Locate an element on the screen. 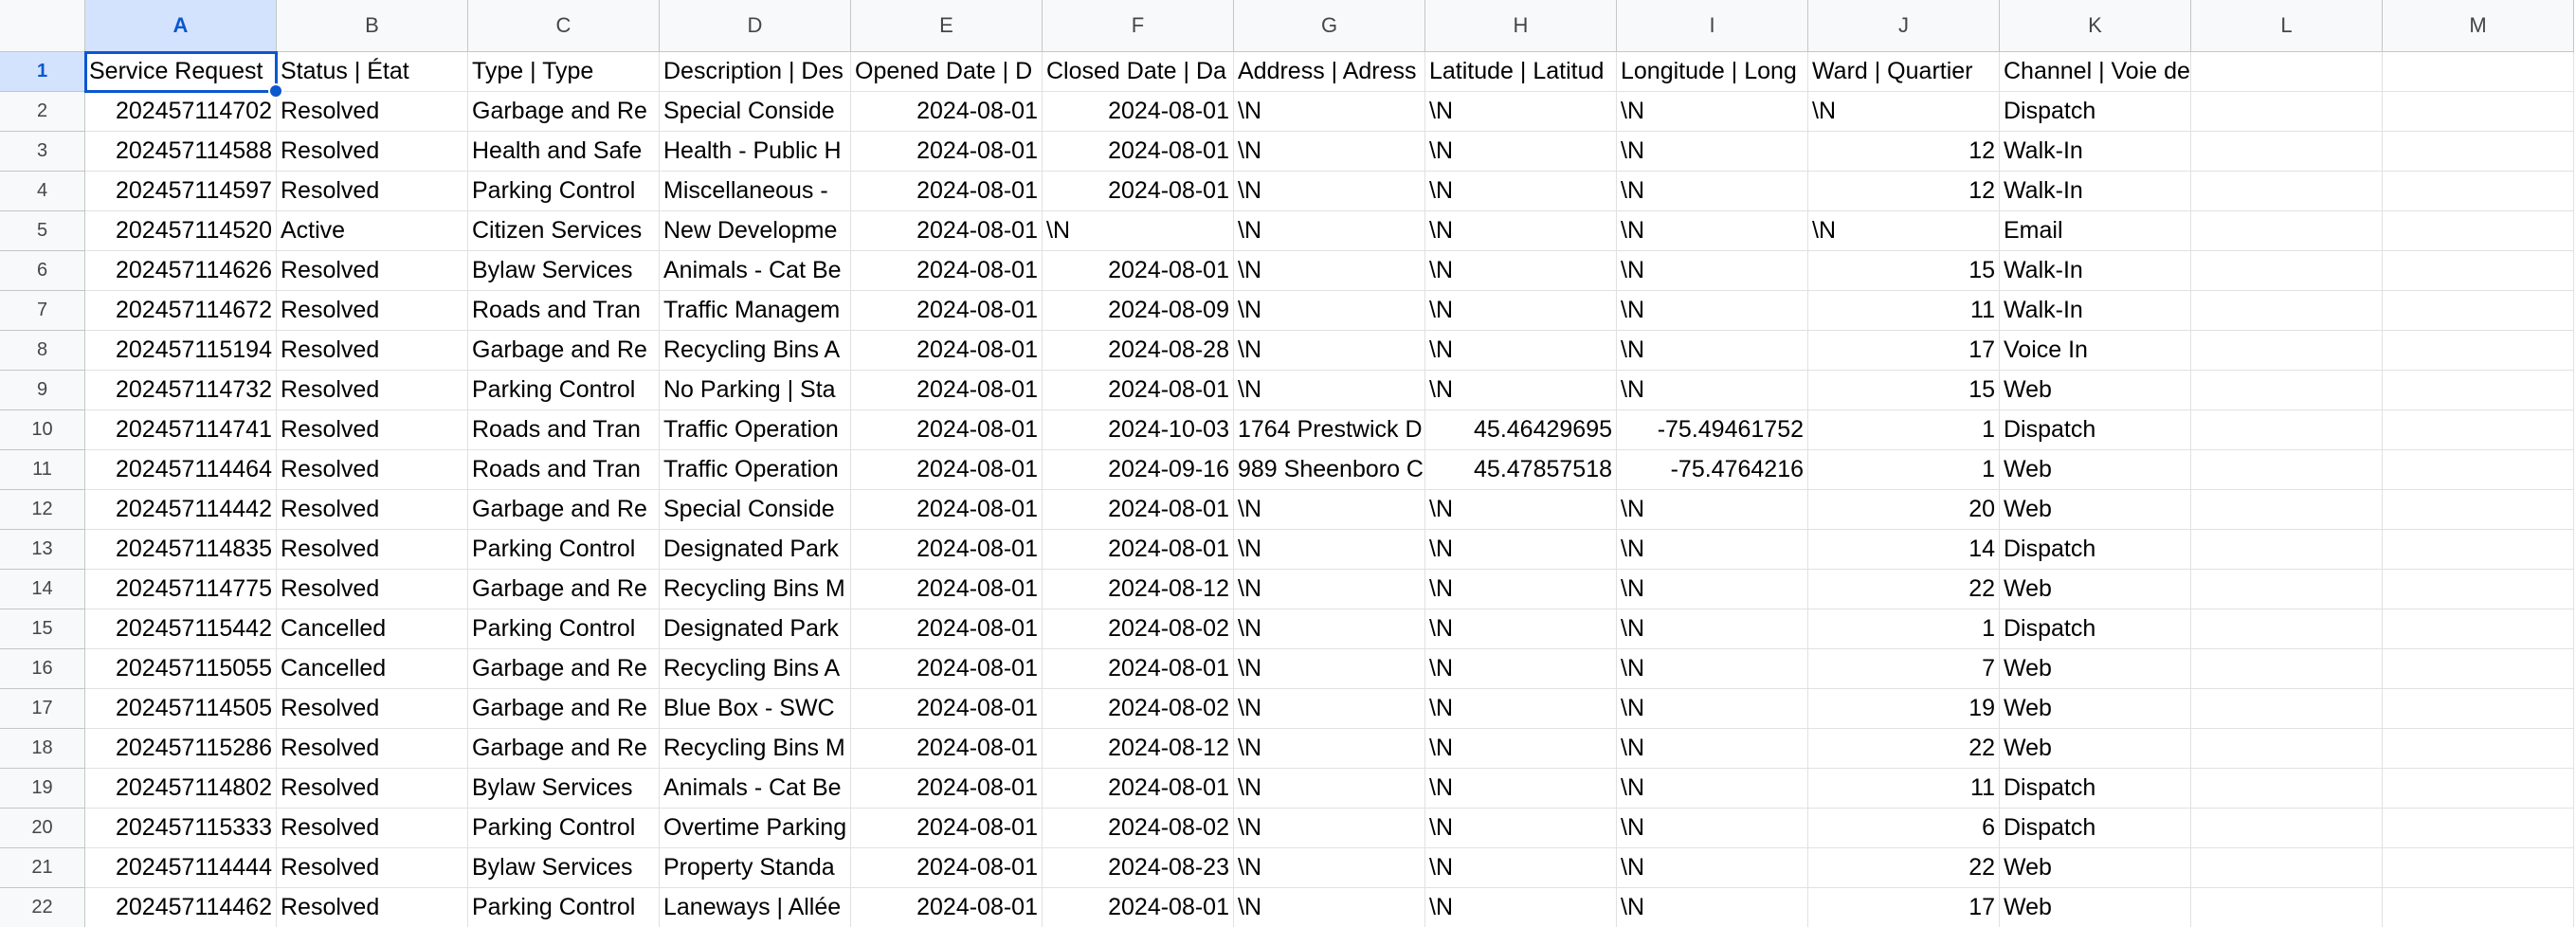 The width and height of the screenshot is (2576, 927). cell-k19: Dispatch is located at coordinates (2095, 789).